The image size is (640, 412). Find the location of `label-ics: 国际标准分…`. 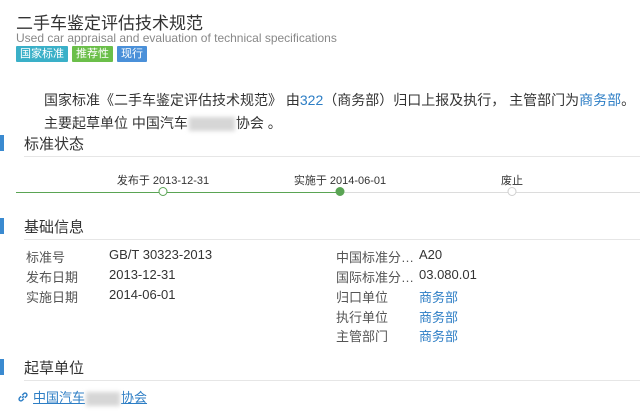

label-ics: 国际标准分… is located at coordinates (375, 277).